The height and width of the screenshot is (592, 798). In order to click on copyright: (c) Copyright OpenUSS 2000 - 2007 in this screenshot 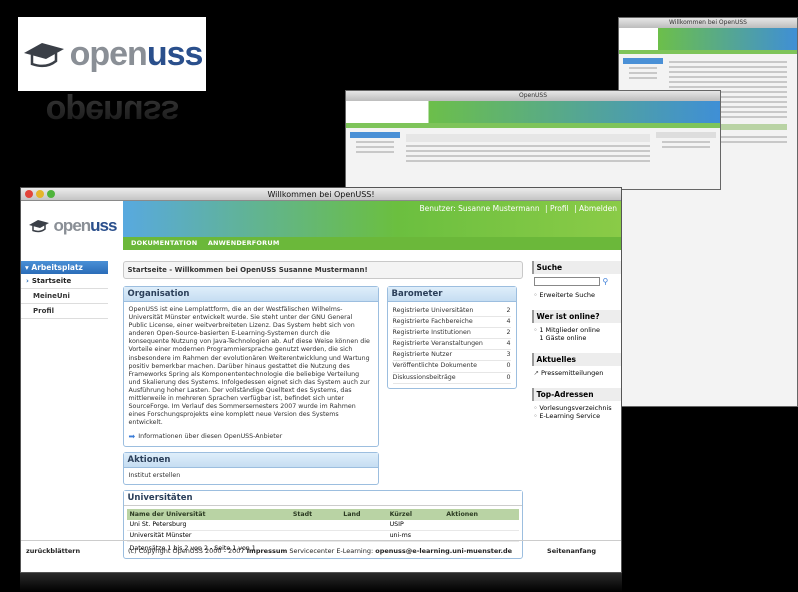, I will do `click(186, 550)`.